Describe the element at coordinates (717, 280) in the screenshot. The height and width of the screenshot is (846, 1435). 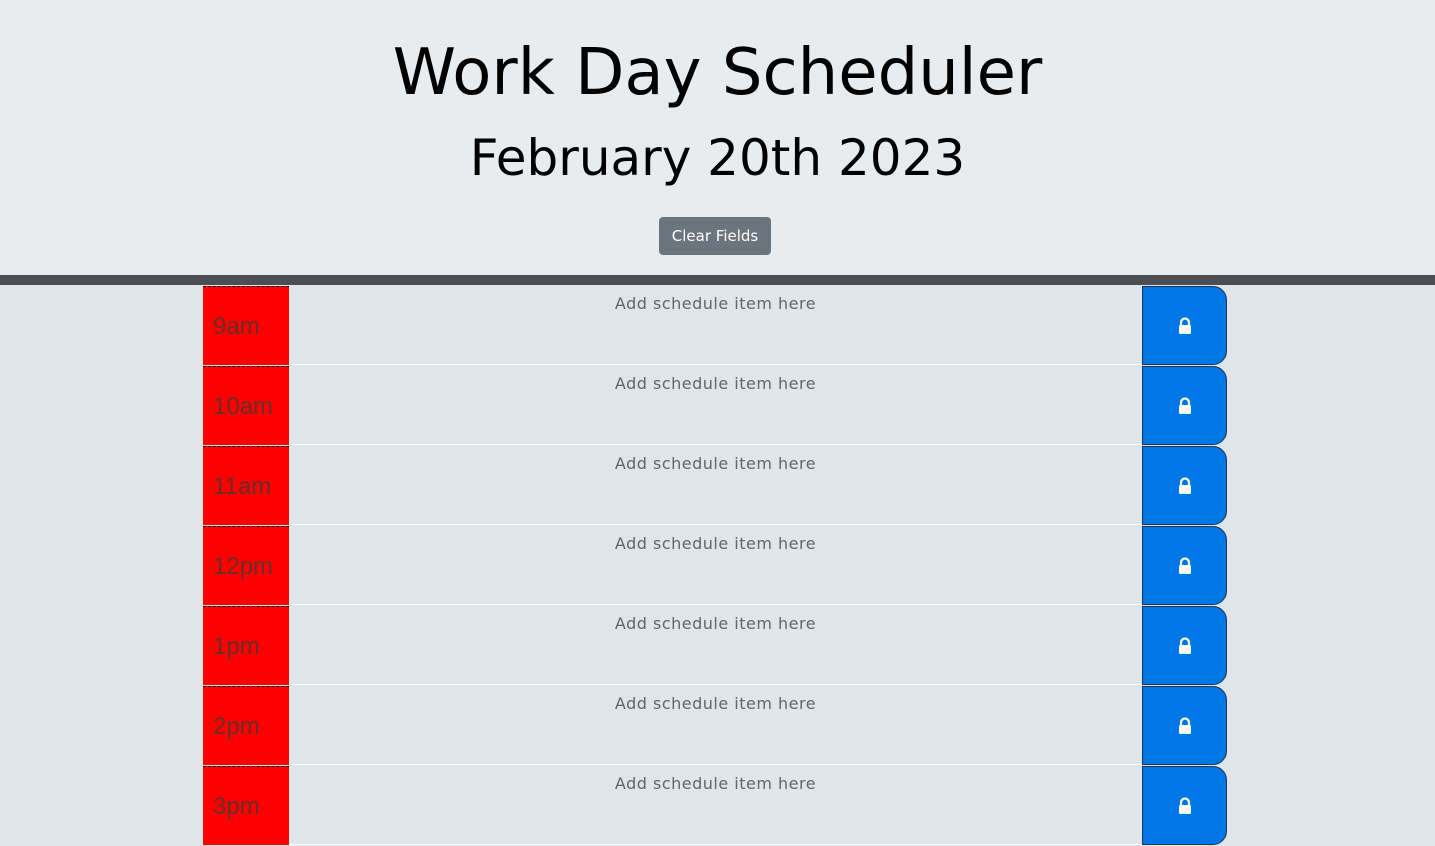
I see `header-divider` at that location.